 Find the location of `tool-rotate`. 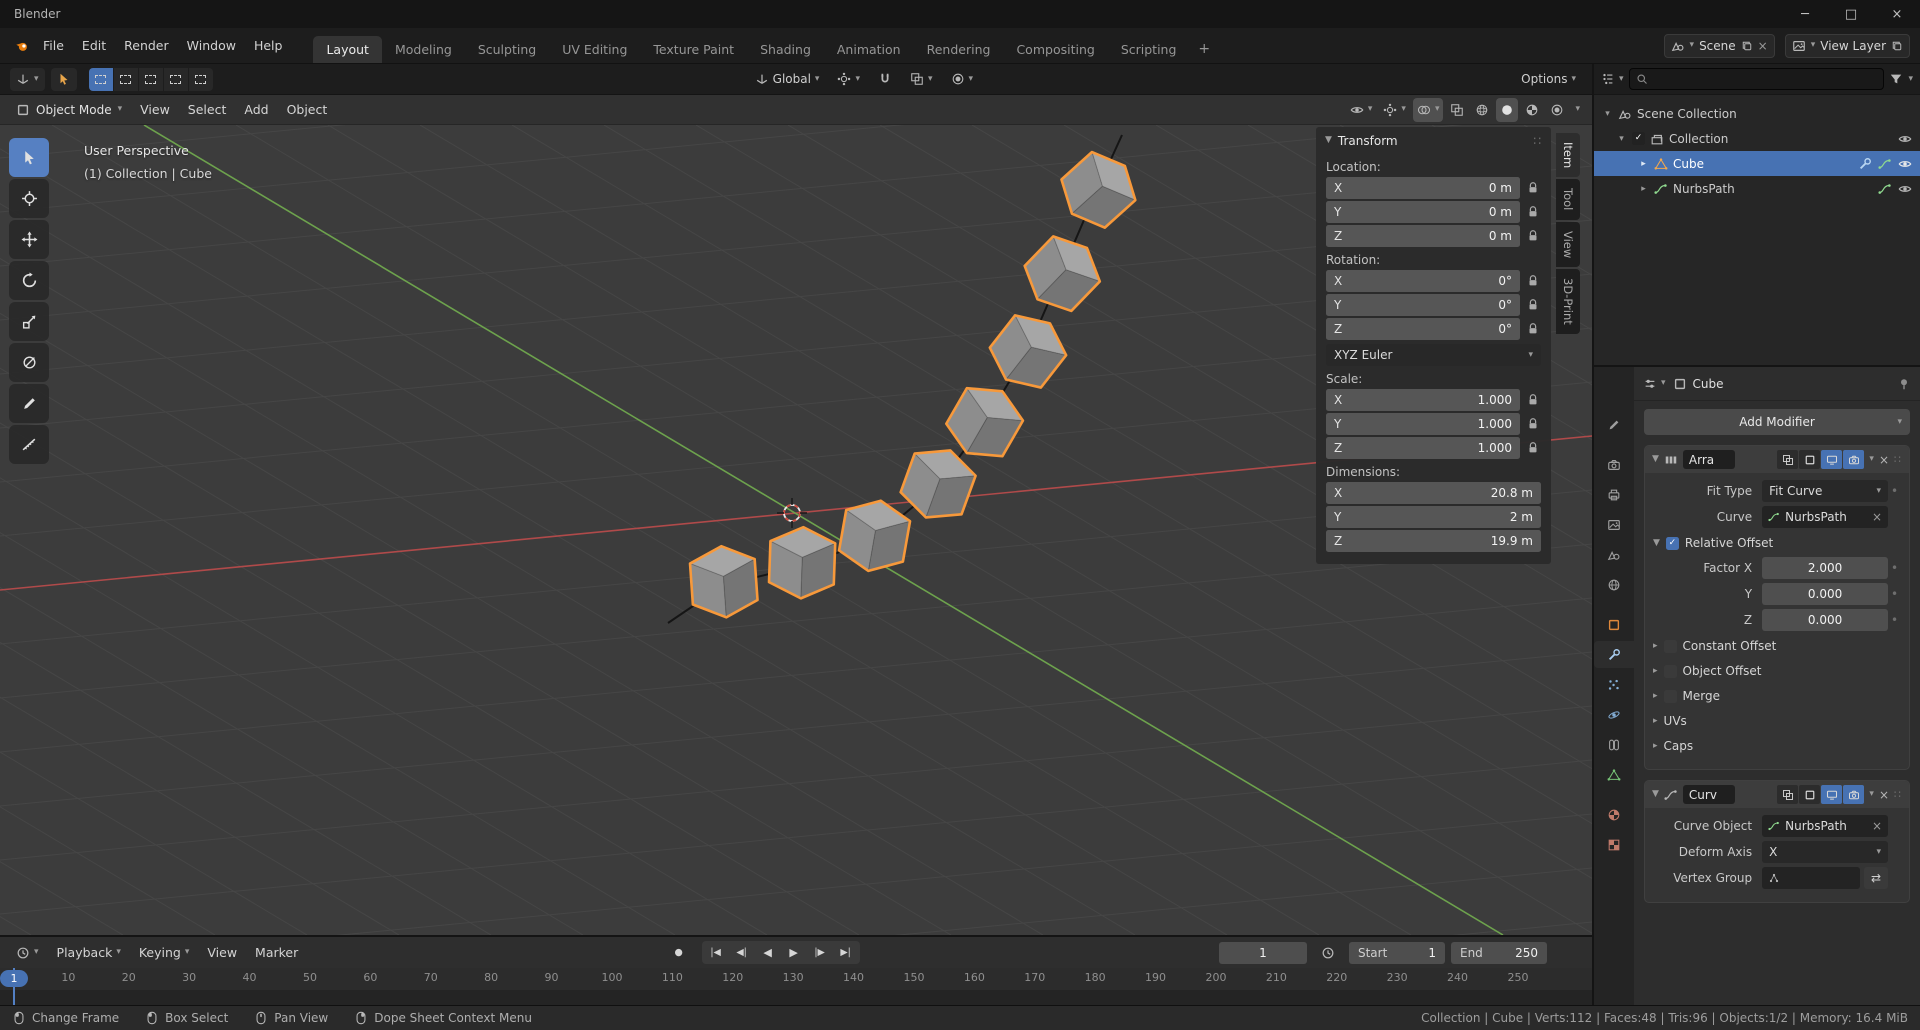

tool-rotate is located at coordinates (29, 280).